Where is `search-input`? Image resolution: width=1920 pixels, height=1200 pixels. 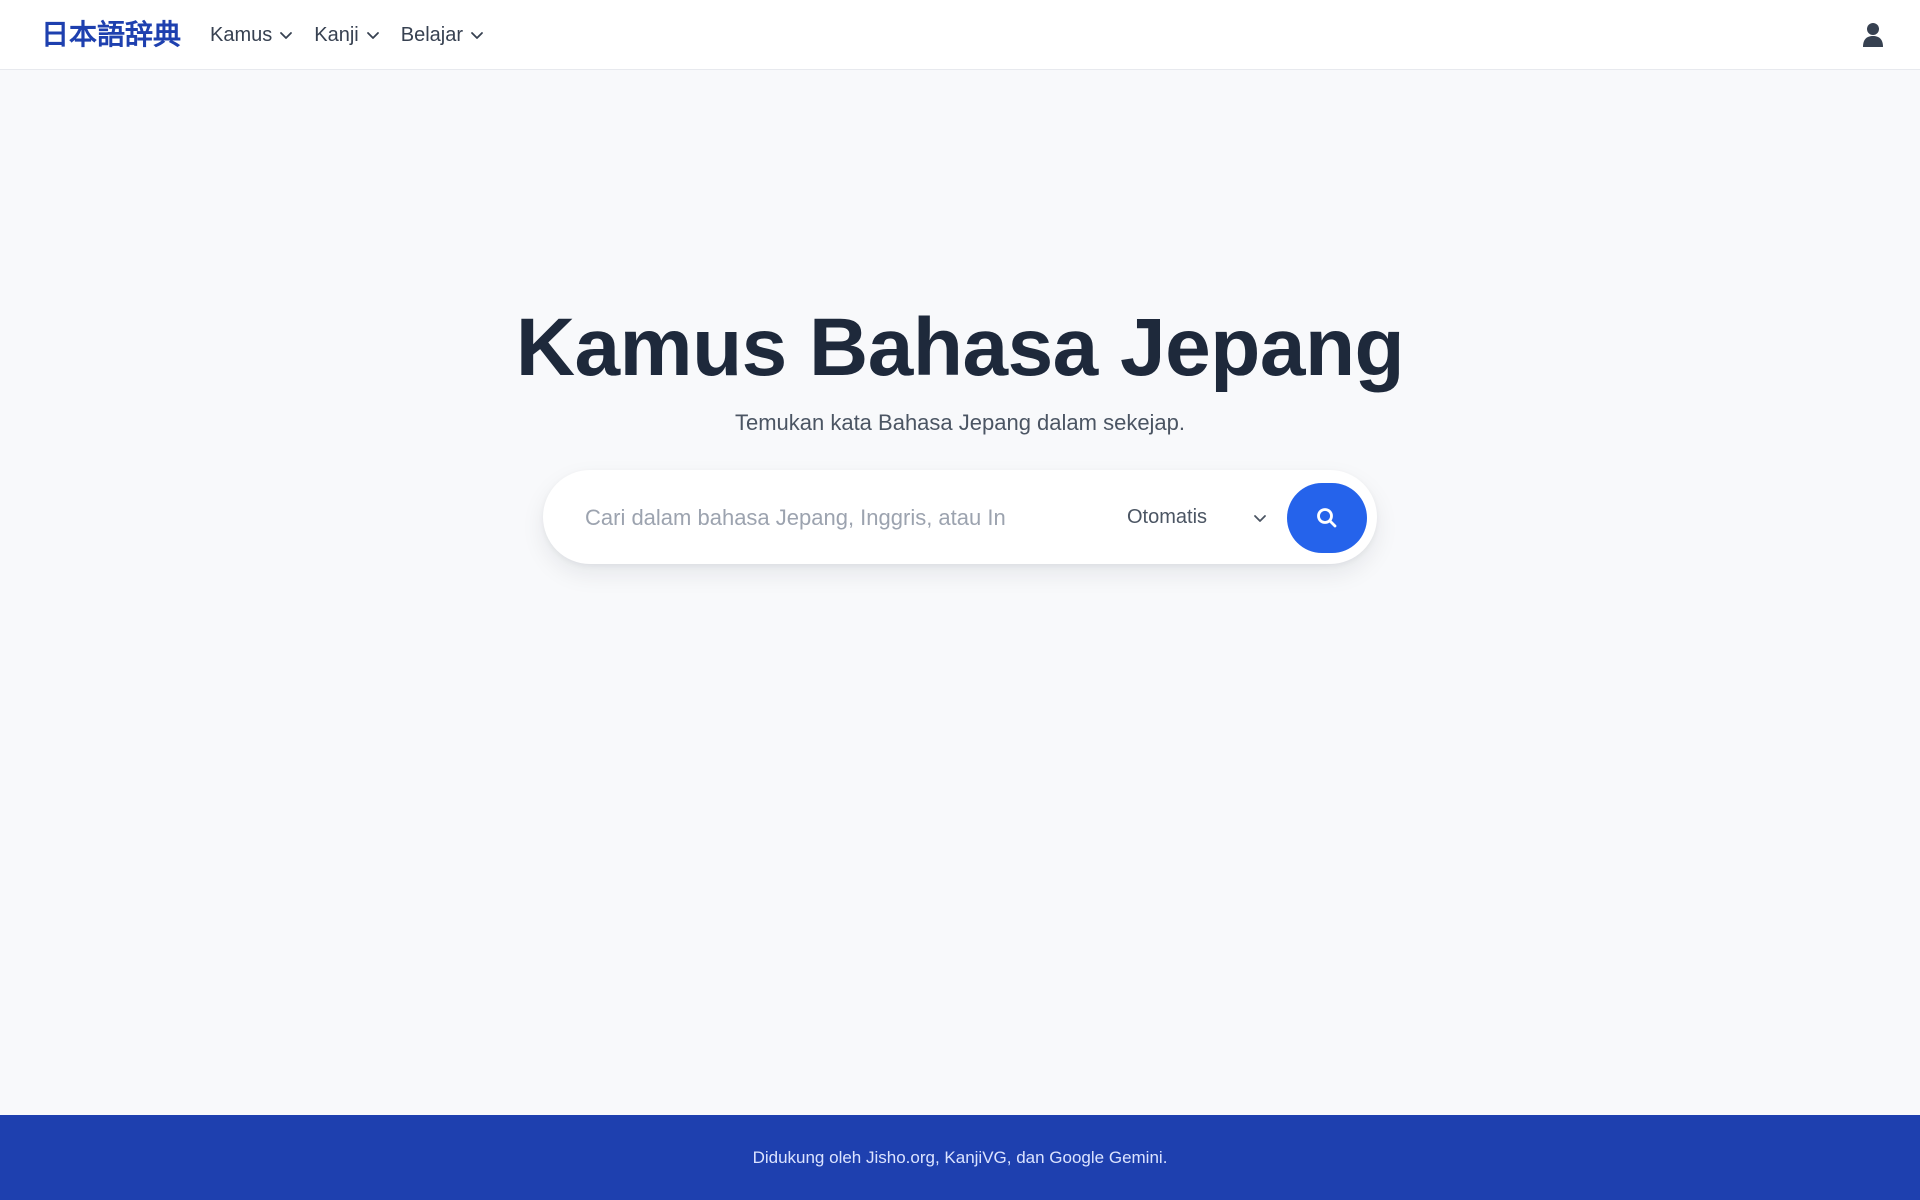
search-input is located at coordinates (815, 518).